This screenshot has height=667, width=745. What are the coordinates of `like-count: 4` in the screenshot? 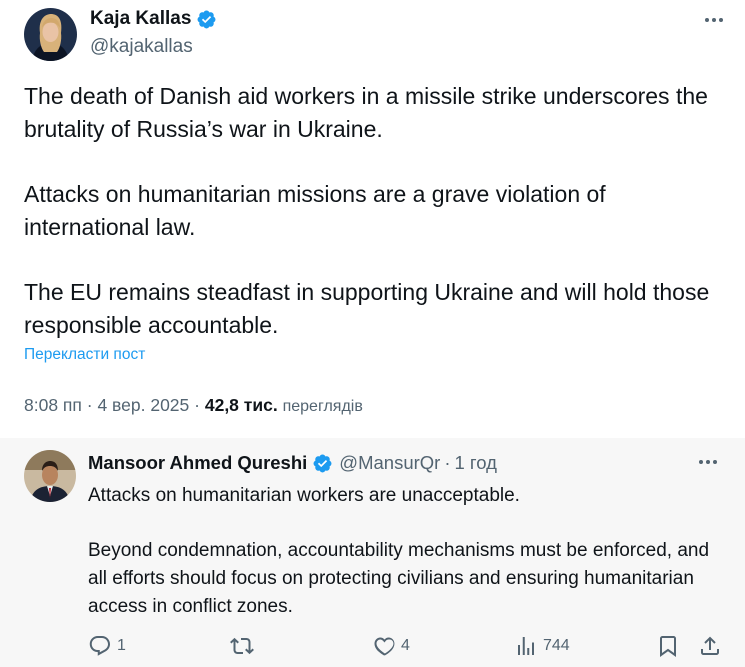 It's located at (405, 645).